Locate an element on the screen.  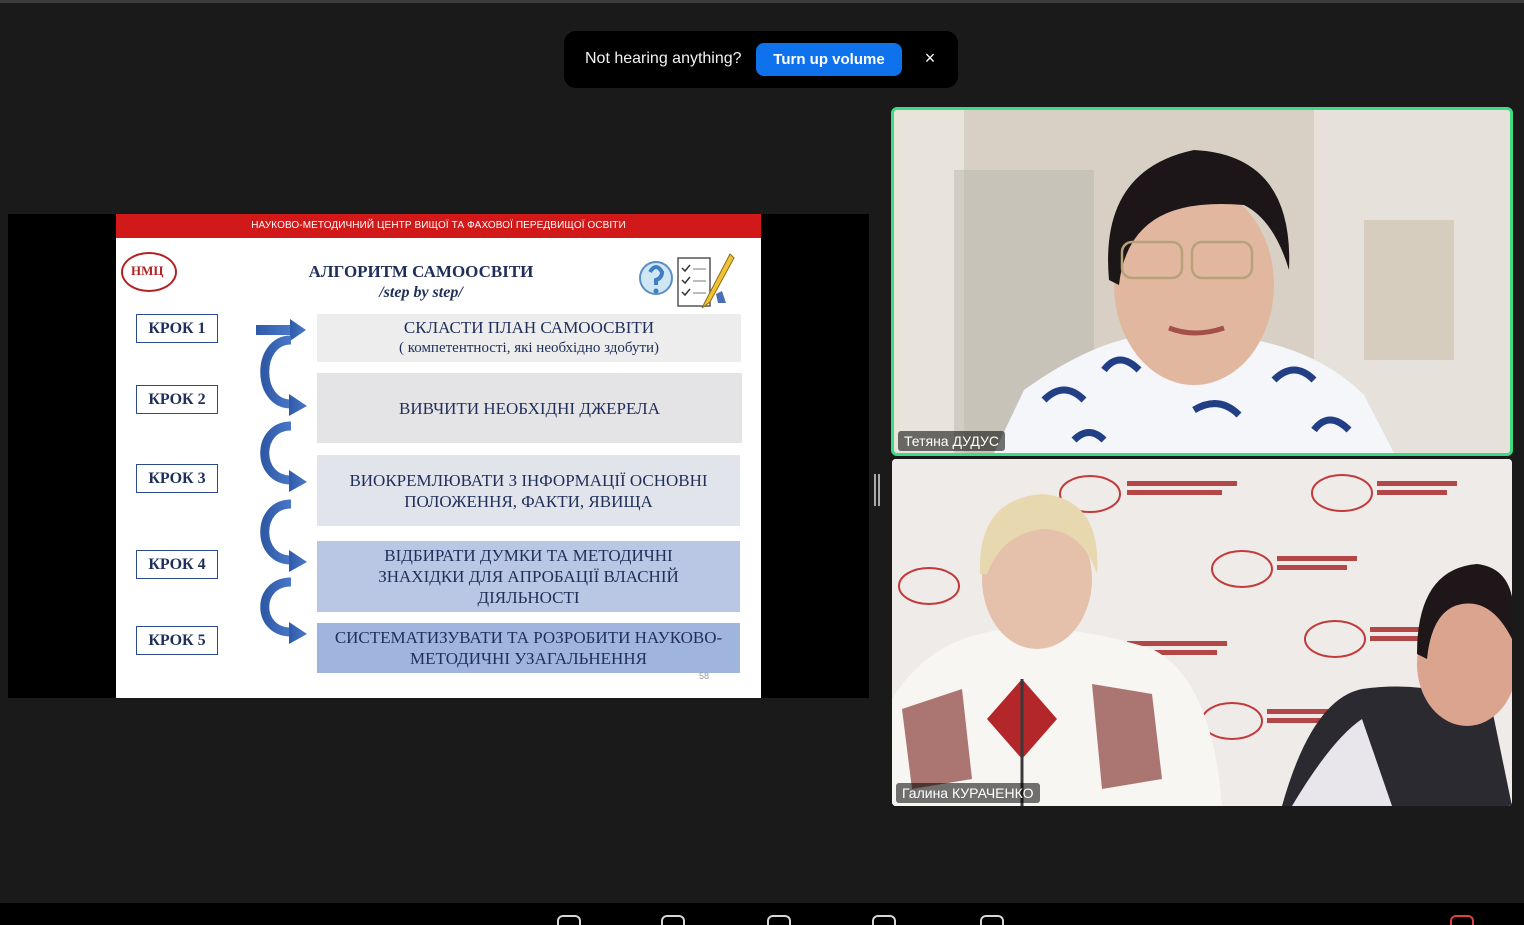
step-label-3: КРОК 3 is located at coordinates (177, 478).